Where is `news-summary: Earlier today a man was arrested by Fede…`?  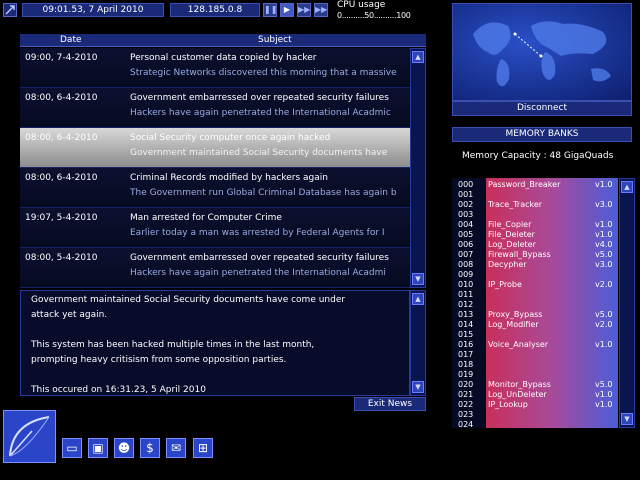
news-summary: Earlier today a man was arrested by Fede… is located at coordinates (257, 233).